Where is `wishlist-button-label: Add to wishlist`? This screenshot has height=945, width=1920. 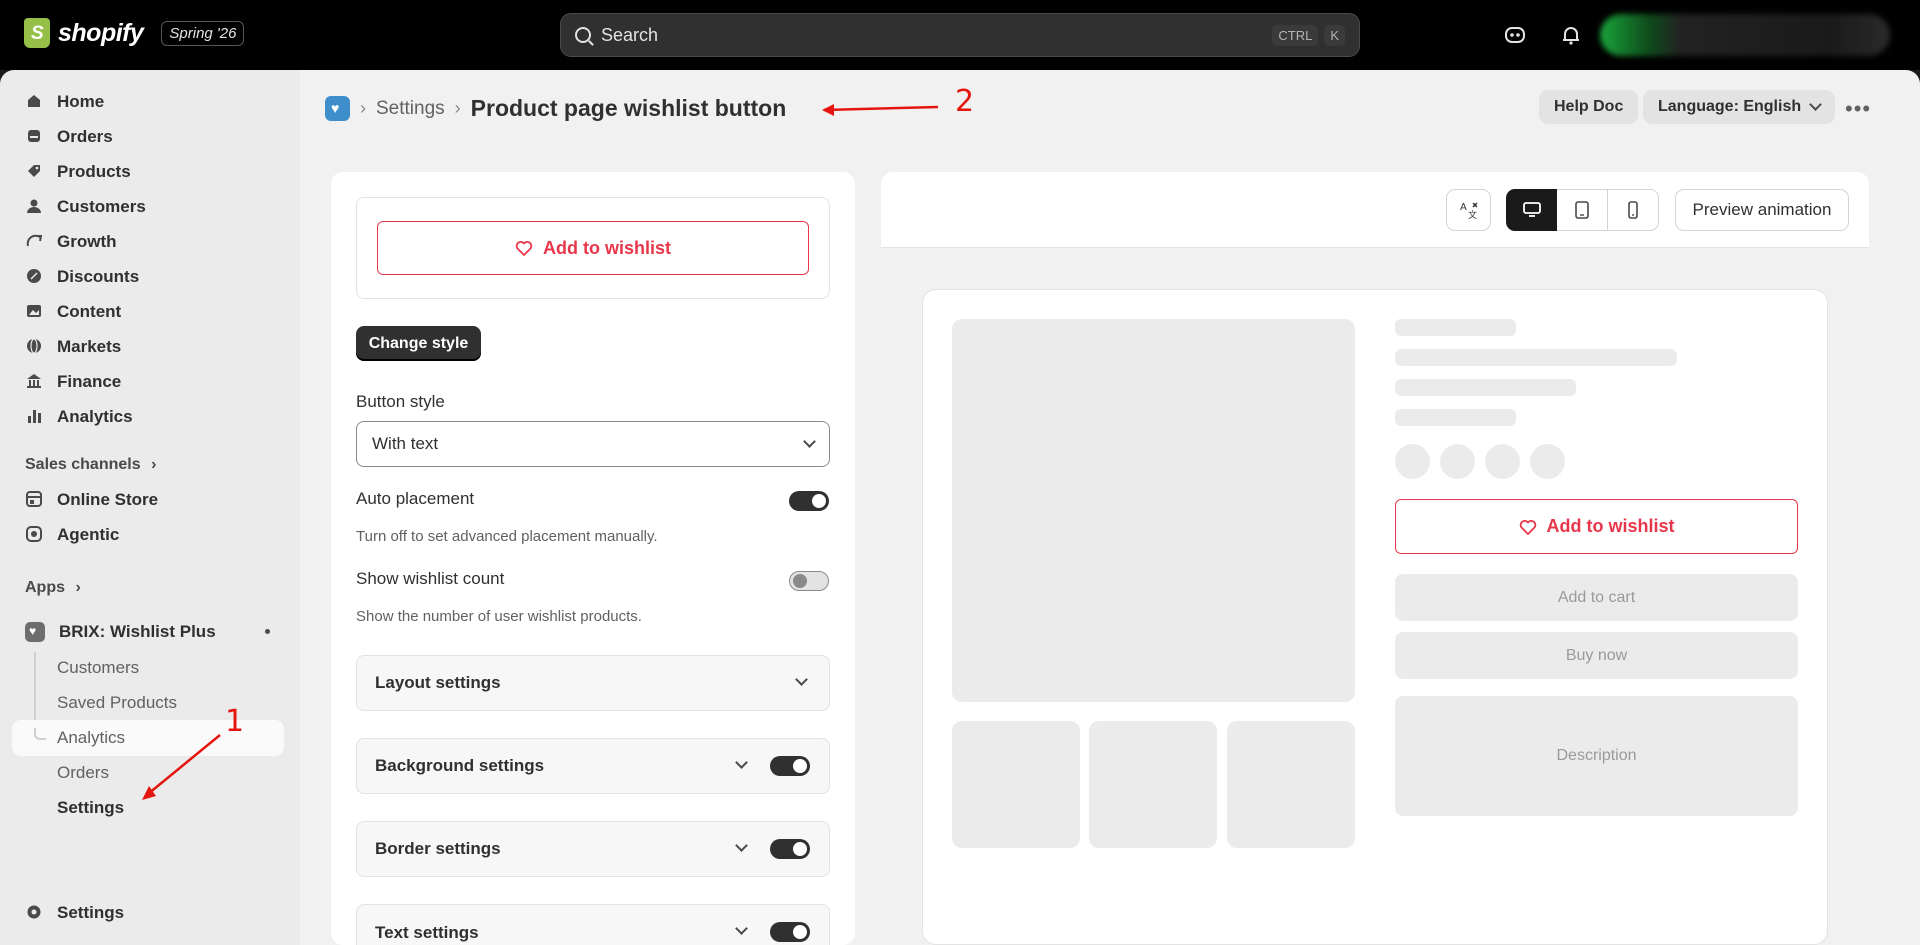
wishlist-button-label: Add to wishlist is located at coordinates (1610, 526).